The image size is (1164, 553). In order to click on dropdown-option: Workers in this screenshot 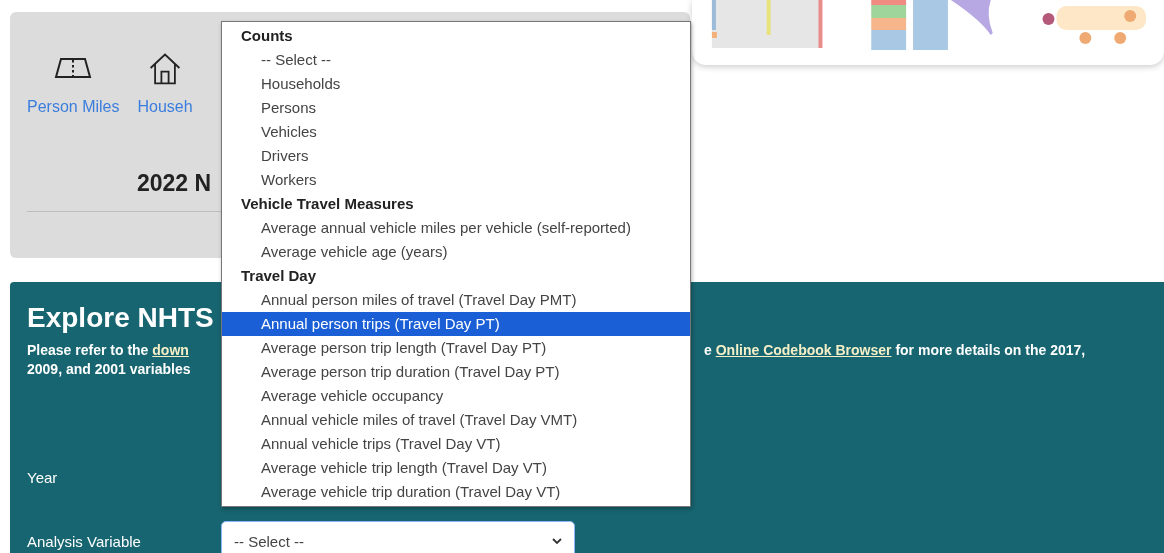, I will do `click(456, 180)`.